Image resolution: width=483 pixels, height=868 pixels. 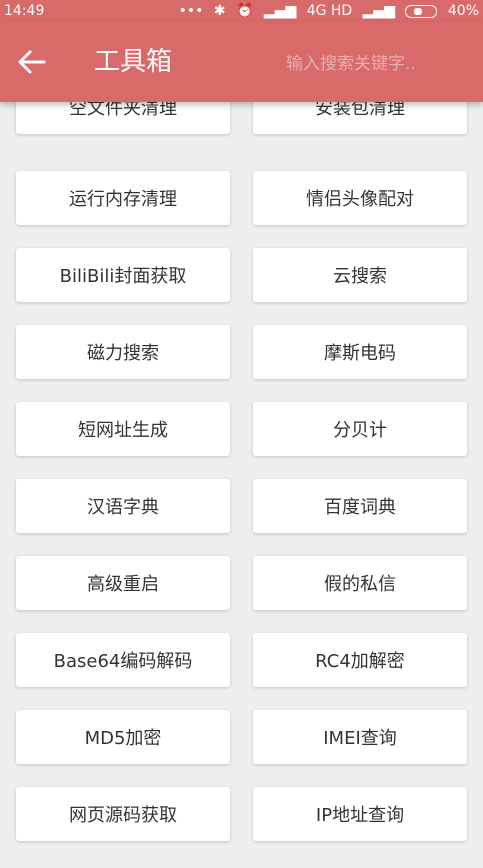 I want to click on status-indicators: ••• ✱ ⏰ ▂▄▆ 4G HD ▂▄▆ 40%, so click(x=326, y=11).